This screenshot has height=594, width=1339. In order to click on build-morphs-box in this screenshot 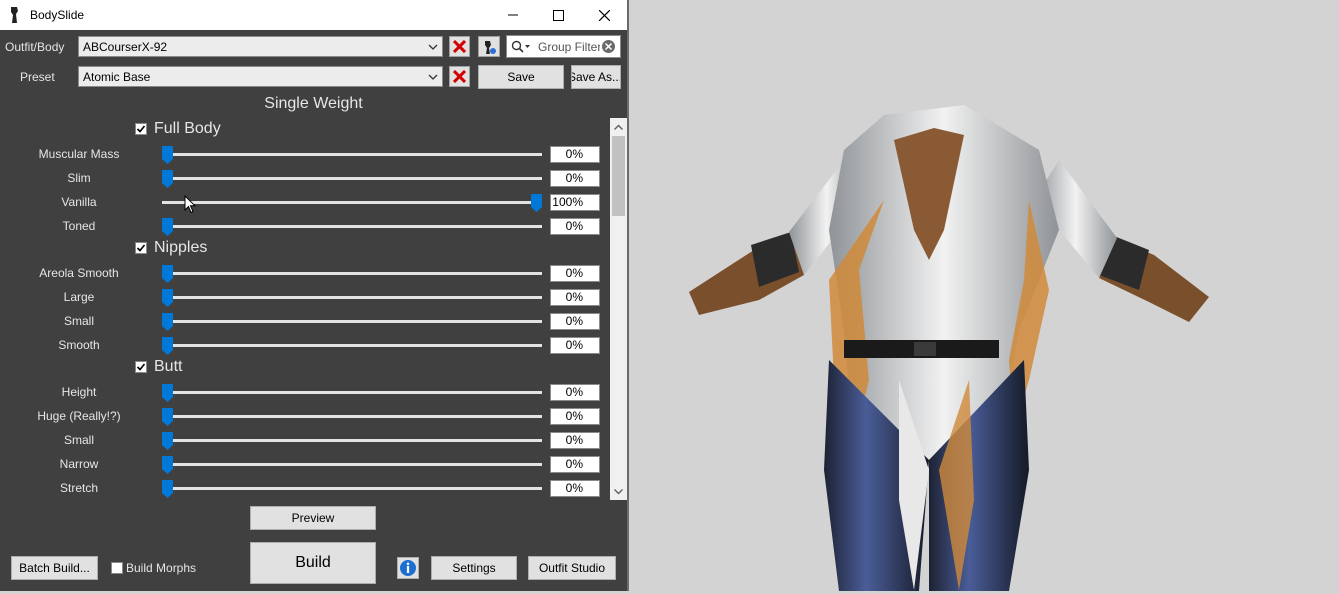, I will do `click(117, 568)`.